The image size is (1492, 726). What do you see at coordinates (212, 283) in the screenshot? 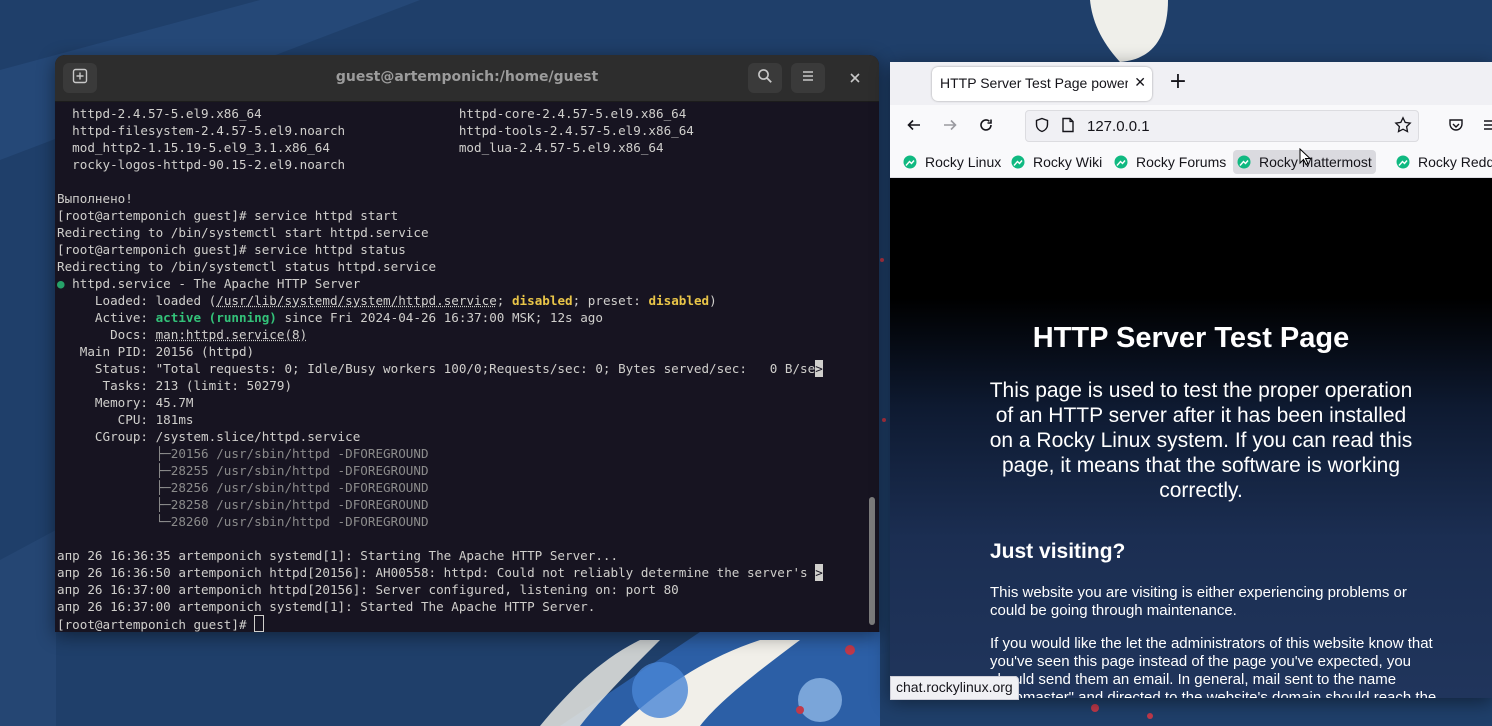
I see `terminal-text: httpd.service - The Apache HTTP Server` at bounding box center [212, 283].